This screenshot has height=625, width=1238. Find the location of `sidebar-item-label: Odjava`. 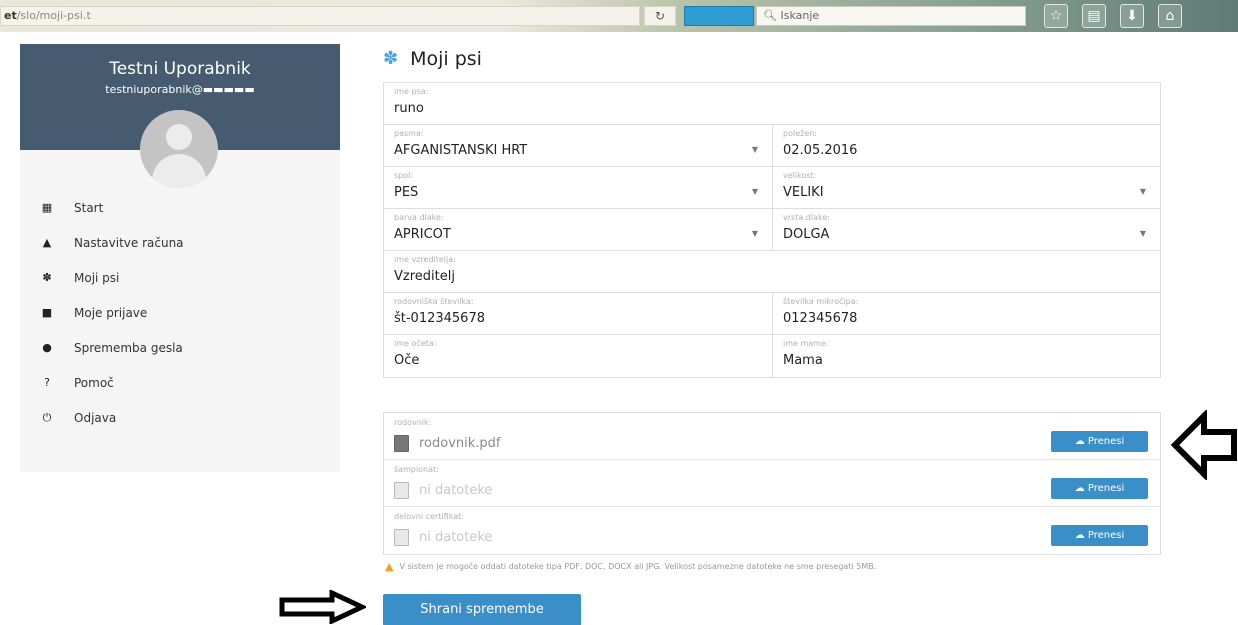

sidebar-item-label: Odjava is located at coordinates (95, 417).